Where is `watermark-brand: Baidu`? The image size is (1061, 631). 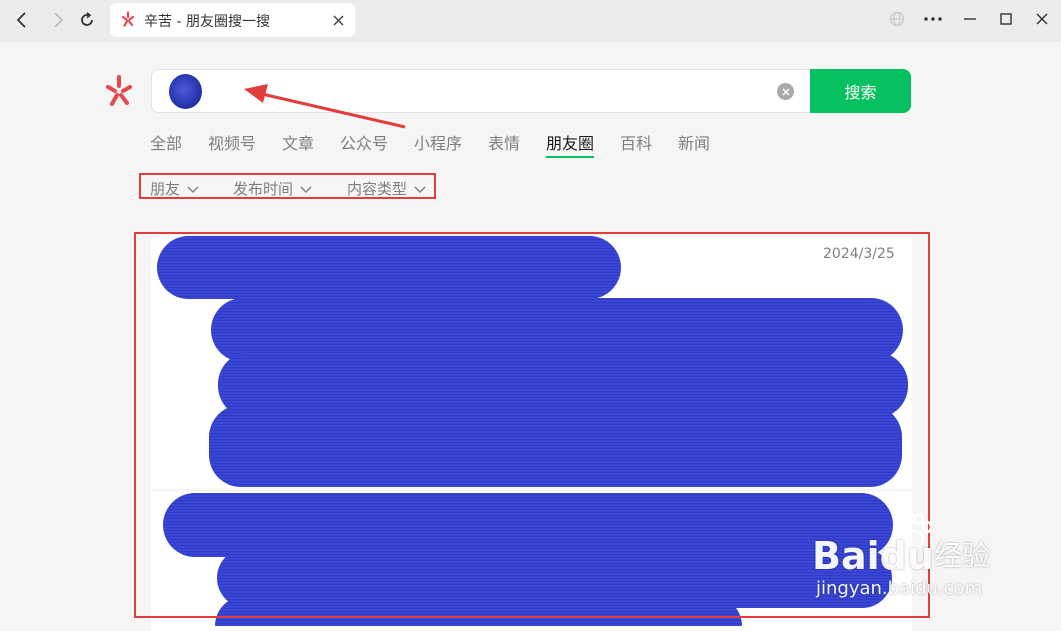 watermark-brand: Baidu is located at coordinates (873, 556).